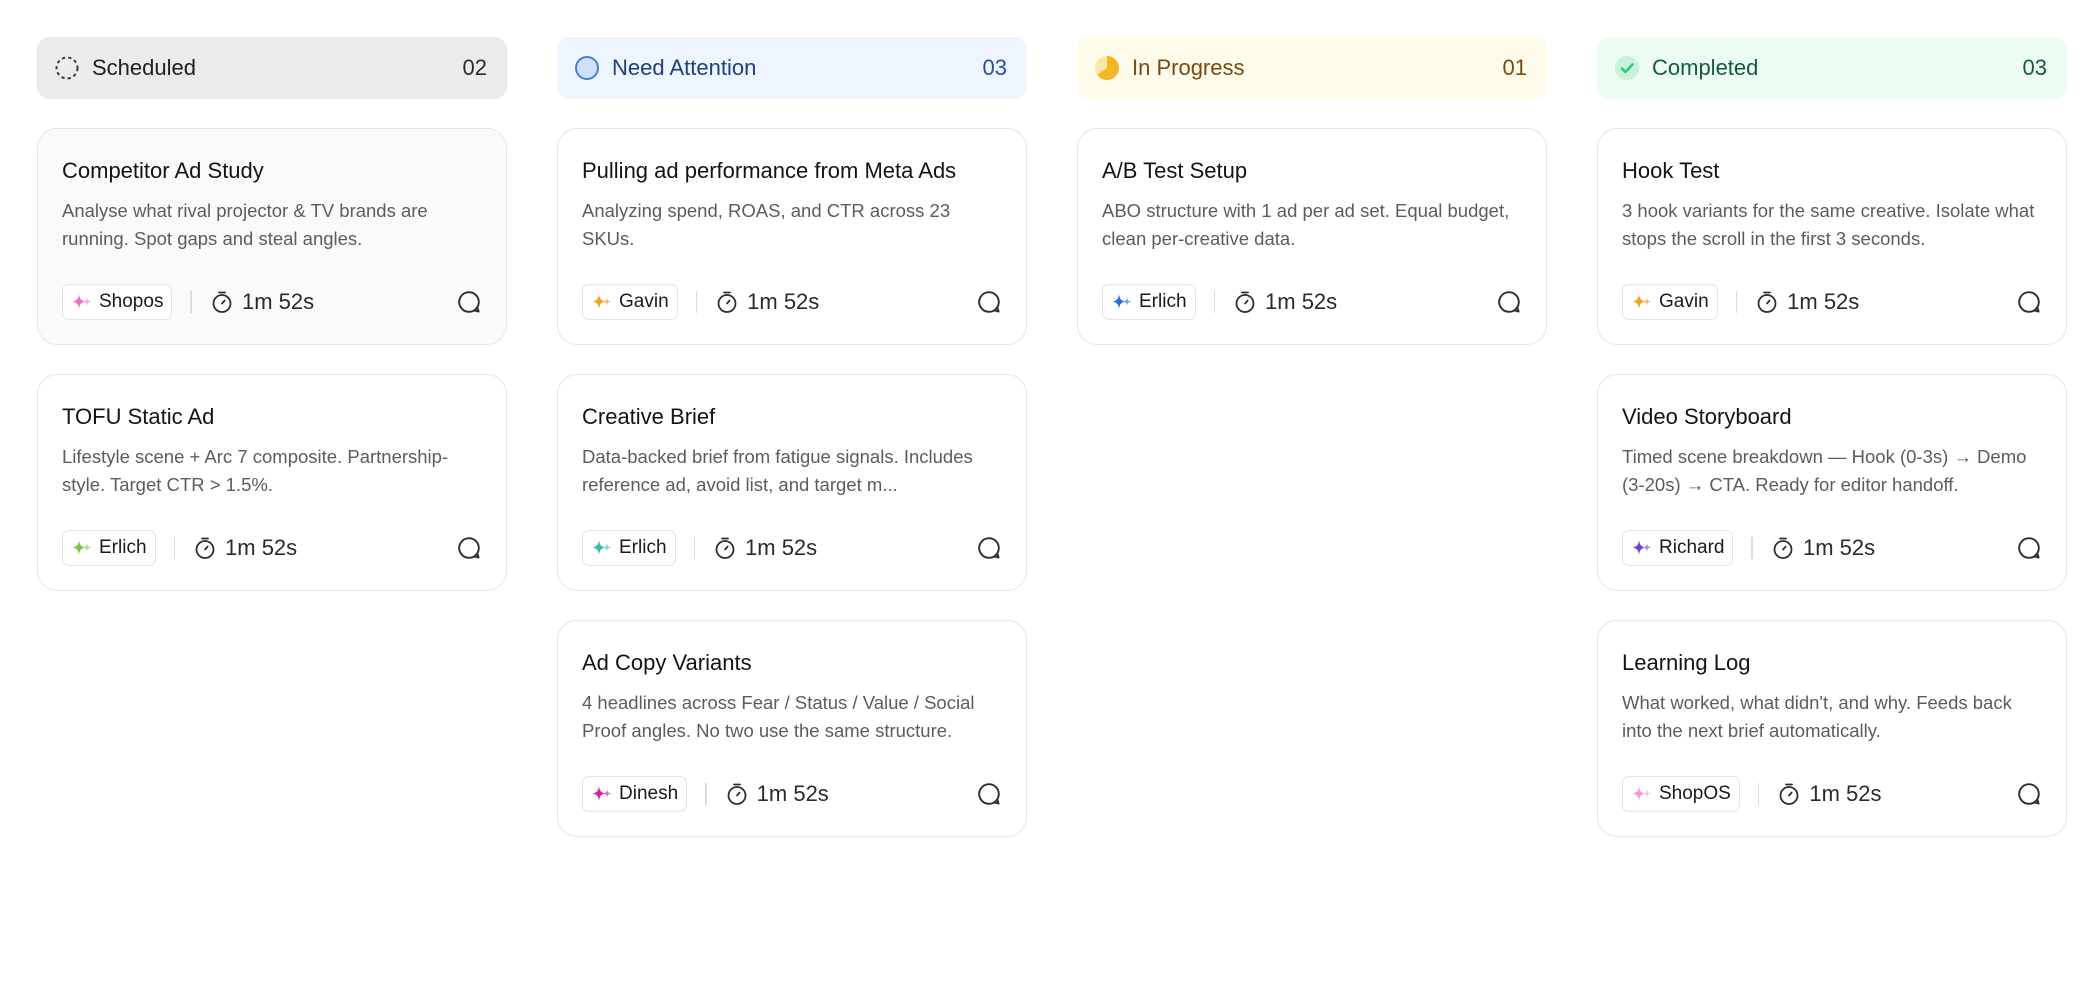  I want to click on column-title: Need Attention, so click(684, 67).